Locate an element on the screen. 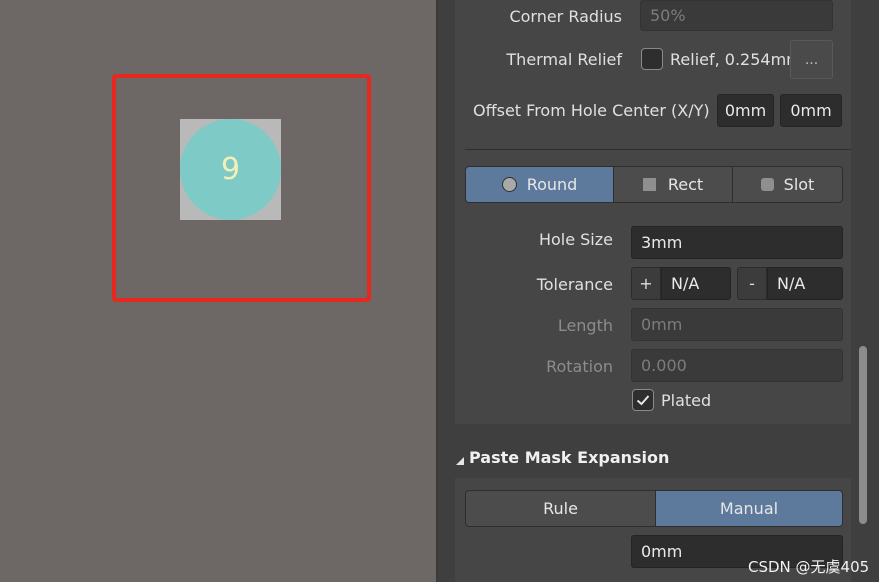 The width and height of the screenshot is (879, 582). slot-shape-icon is located at coordinates (767, 184).